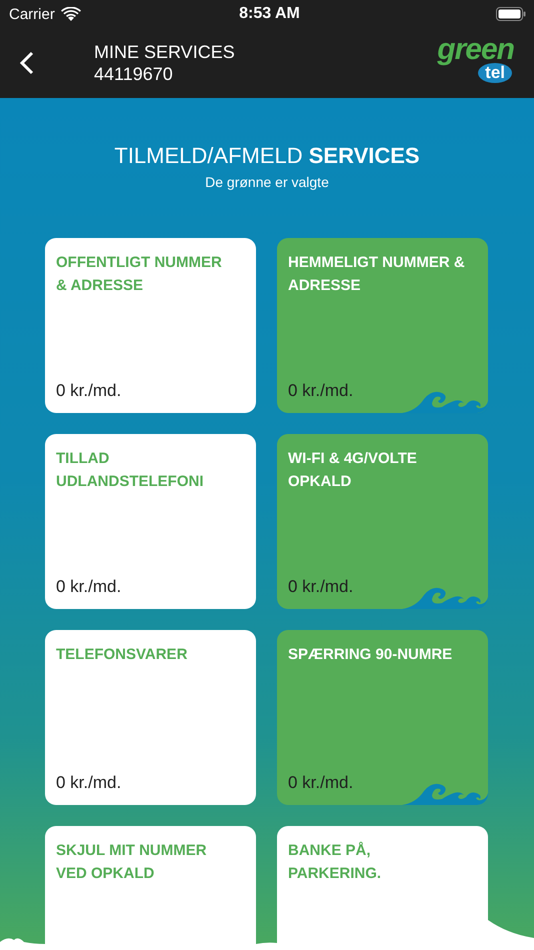 The width and height of the screenshot is (534, 950). I want to click on screen-title: MINE SERVICES, so click(165, 52).